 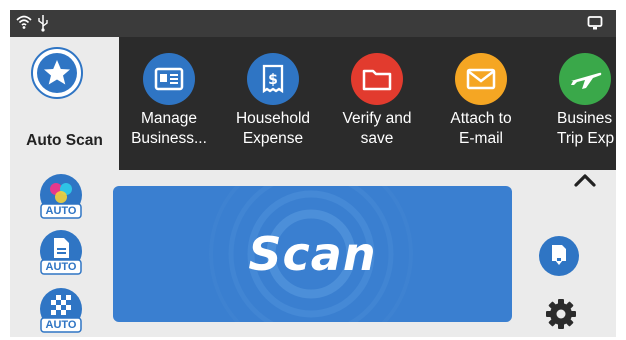 I want to click on folder-icon, so click(x=377, y=80).